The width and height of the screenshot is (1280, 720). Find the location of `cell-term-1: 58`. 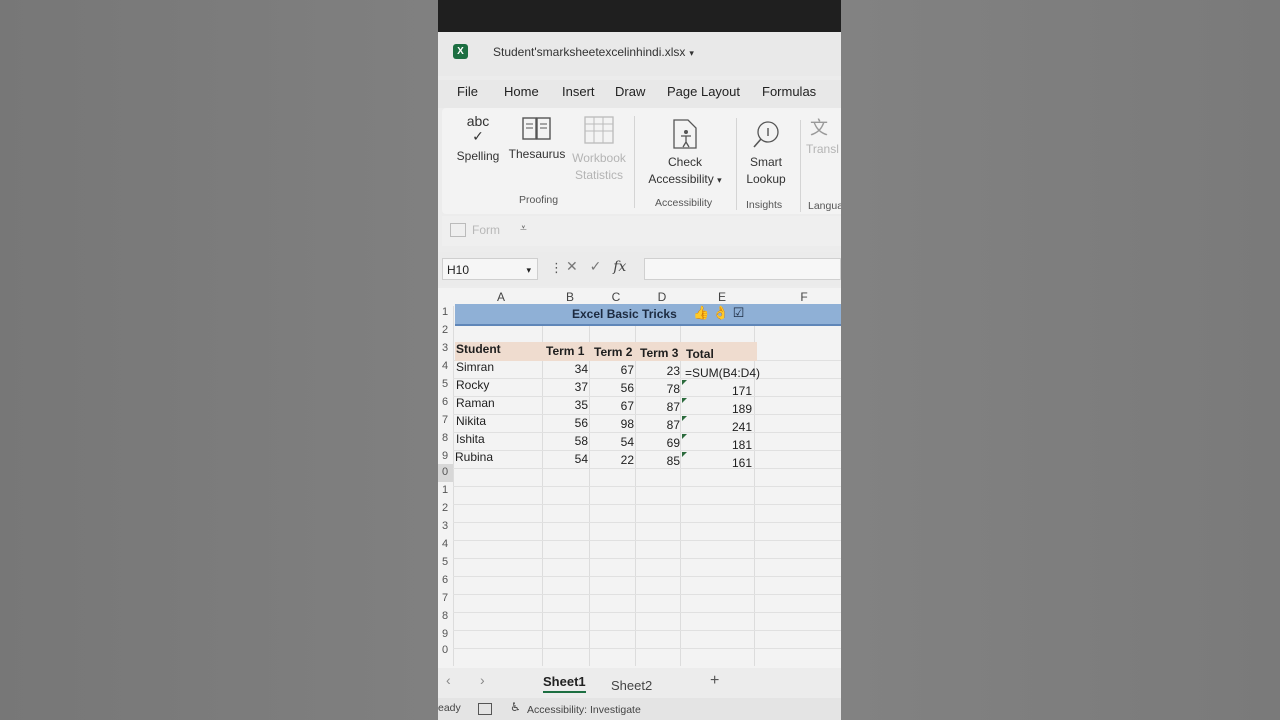

cell-term-1: 58 is located at coordinates (568, 441).